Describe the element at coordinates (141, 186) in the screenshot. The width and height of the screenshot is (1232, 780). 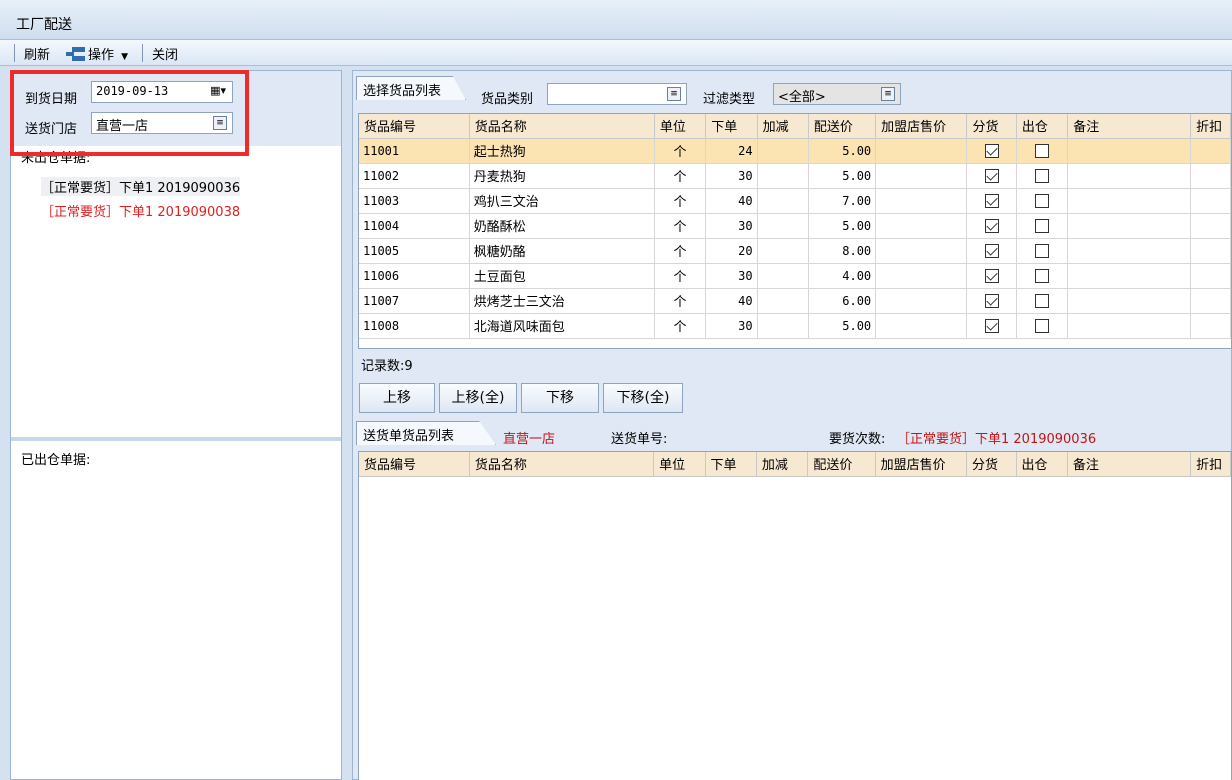
I see `unshipped-order-item: ［正常要货］下单1 2019090036` at that location.